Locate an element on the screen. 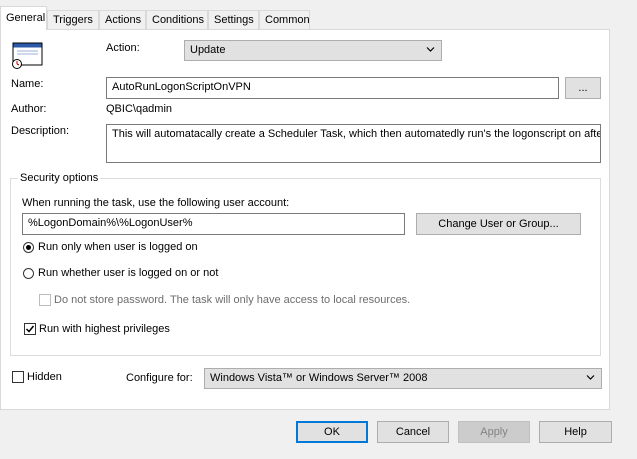 The image size is (637, 459). tab-settings: Settings is located at coordinates (233, 19).